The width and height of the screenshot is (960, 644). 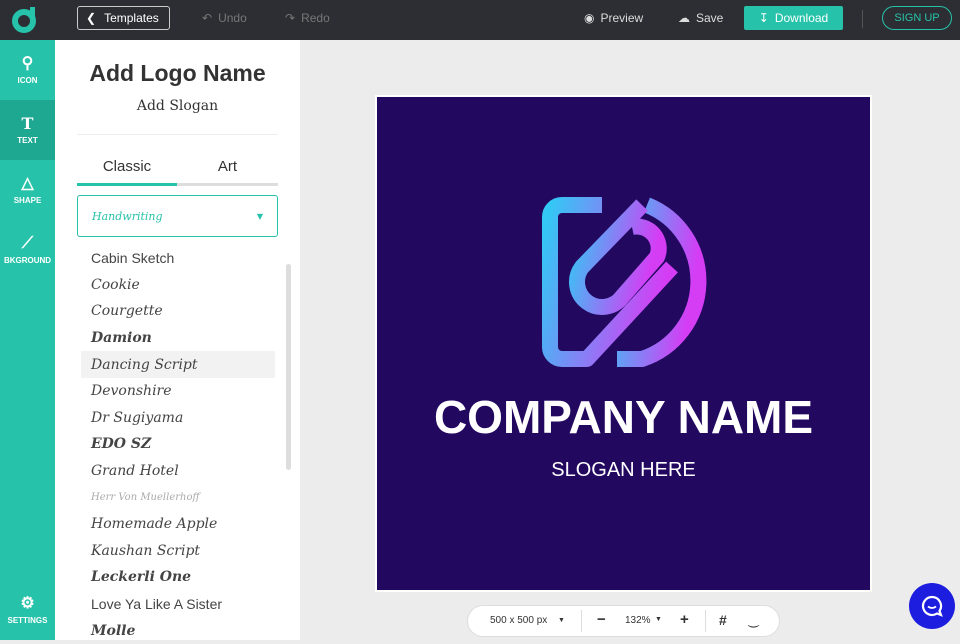 I want to click on zoom-out-icon: −, so click(x=601, y=619).